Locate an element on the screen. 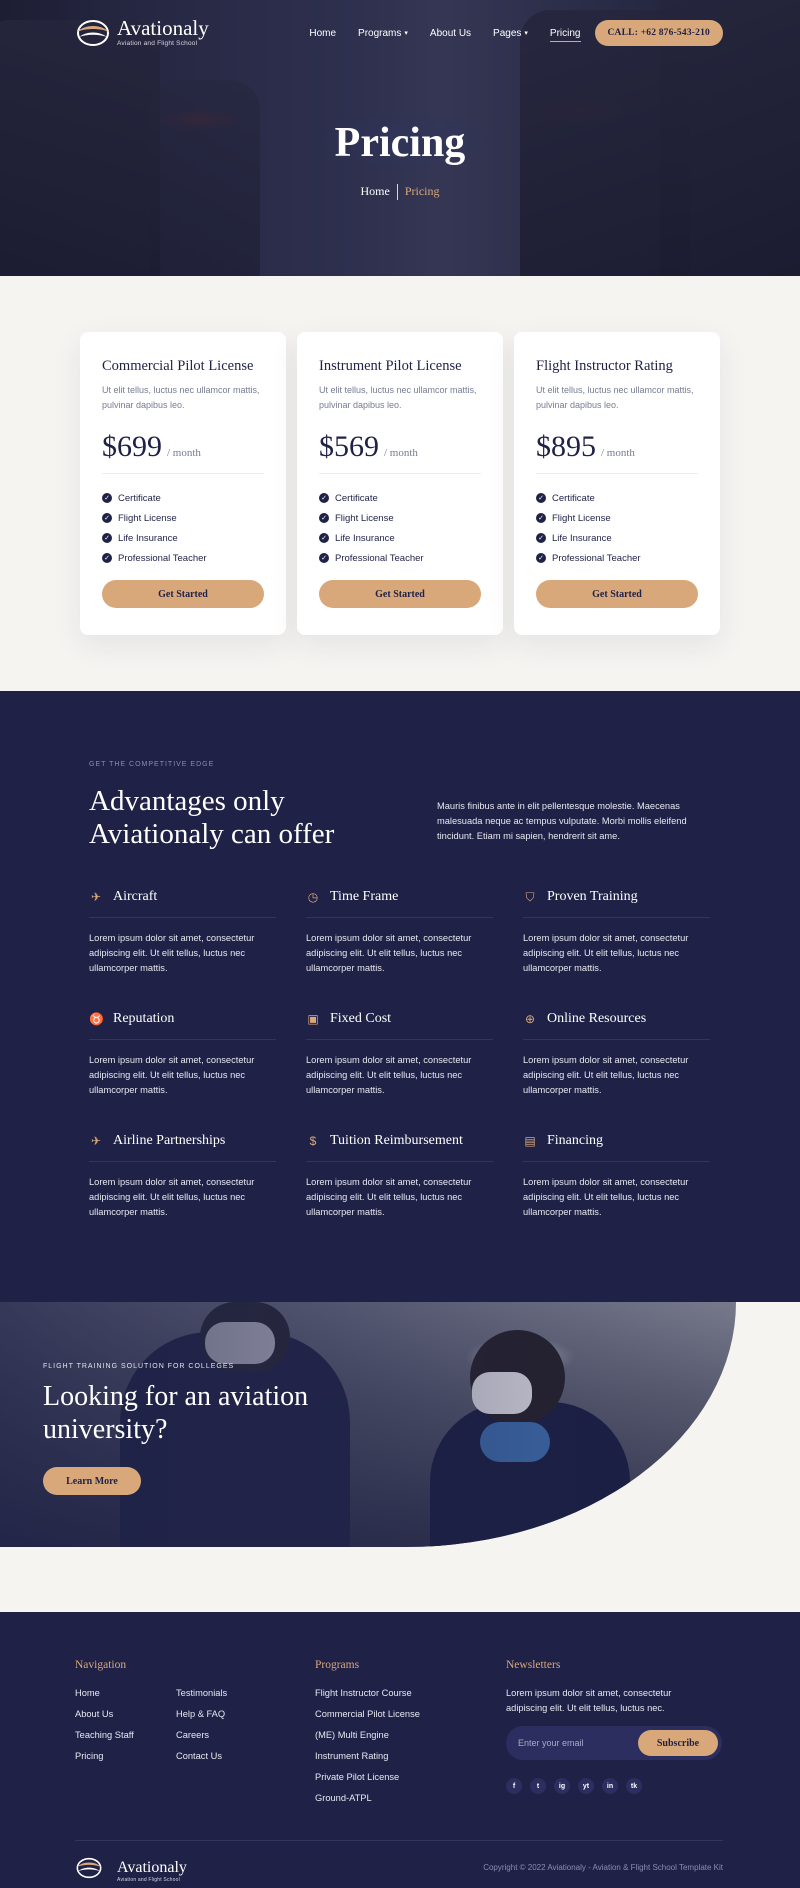  plan-price-row: $699 / month is located at coordinates (183, 452).